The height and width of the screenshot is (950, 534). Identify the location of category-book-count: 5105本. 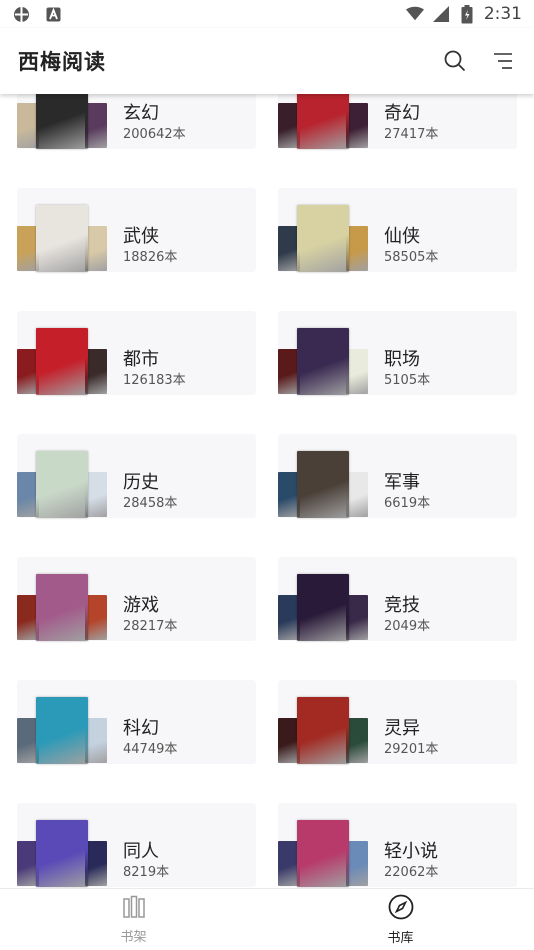
(407, 380).